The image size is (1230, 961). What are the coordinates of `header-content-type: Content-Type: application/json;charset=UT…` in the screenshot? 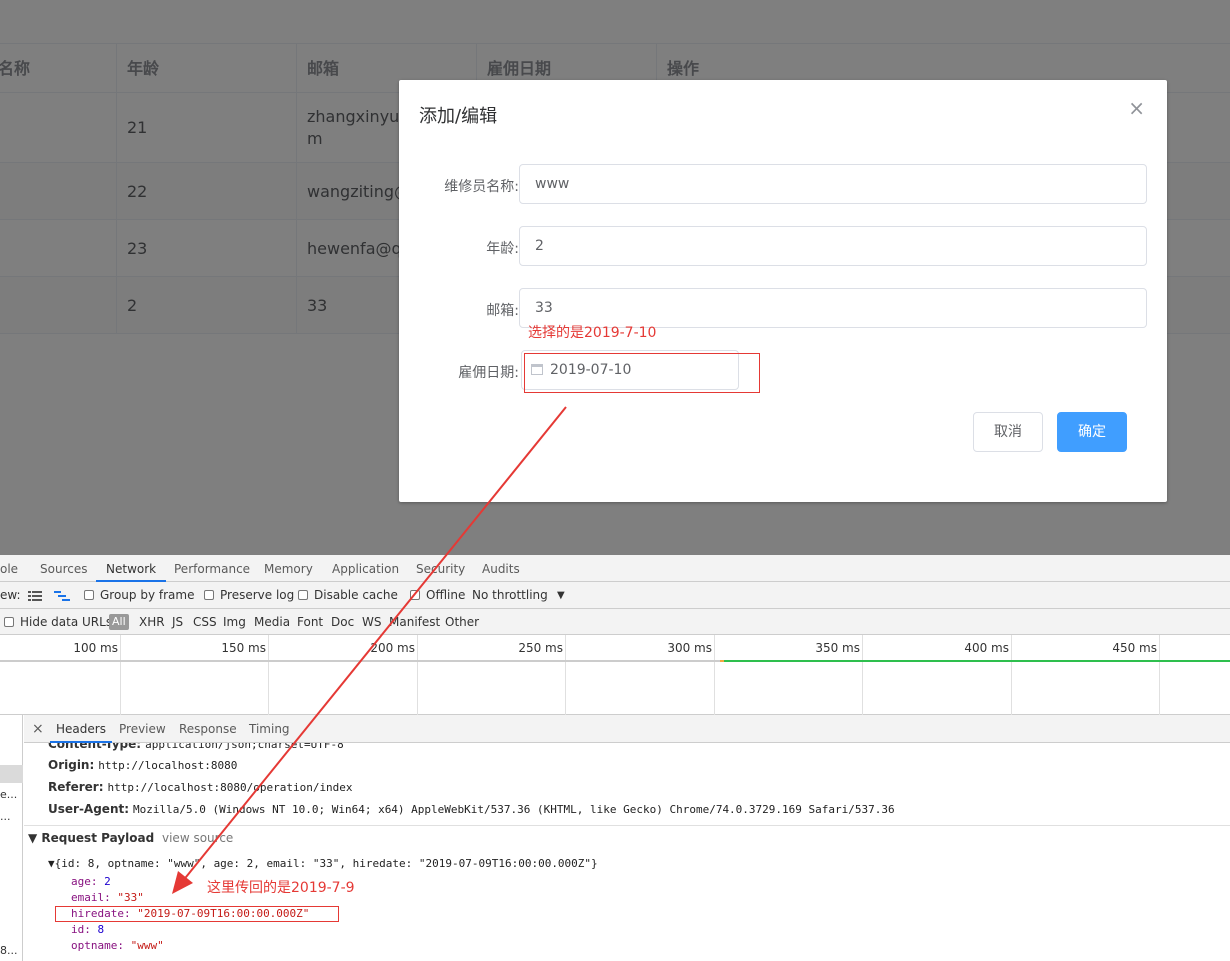 It's located at (196, 747).